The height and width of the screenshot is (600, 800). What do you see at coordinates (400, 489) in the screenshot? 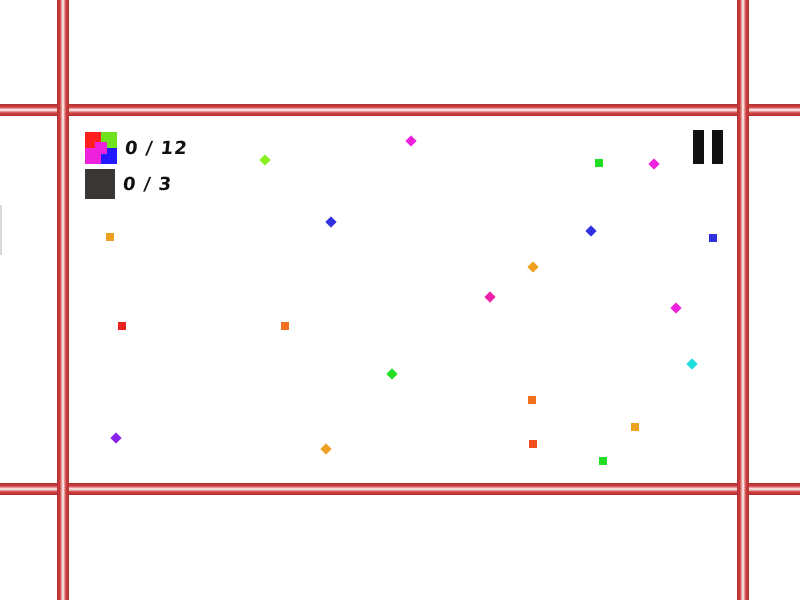
I see `grid-line-bottom` at bounding box center [400, 489].